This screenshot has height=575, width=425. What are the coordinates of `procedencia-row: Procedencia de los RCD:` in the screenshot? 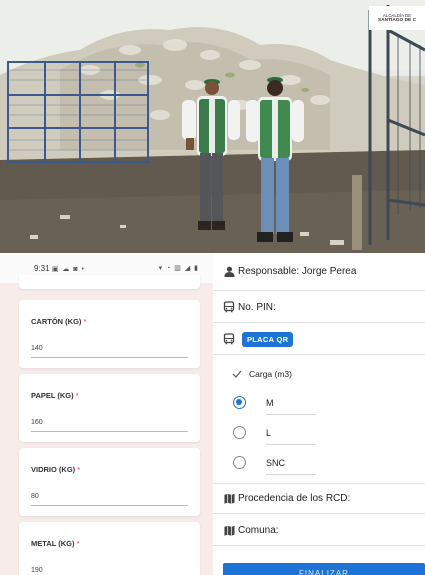 It's located at (319, 498).